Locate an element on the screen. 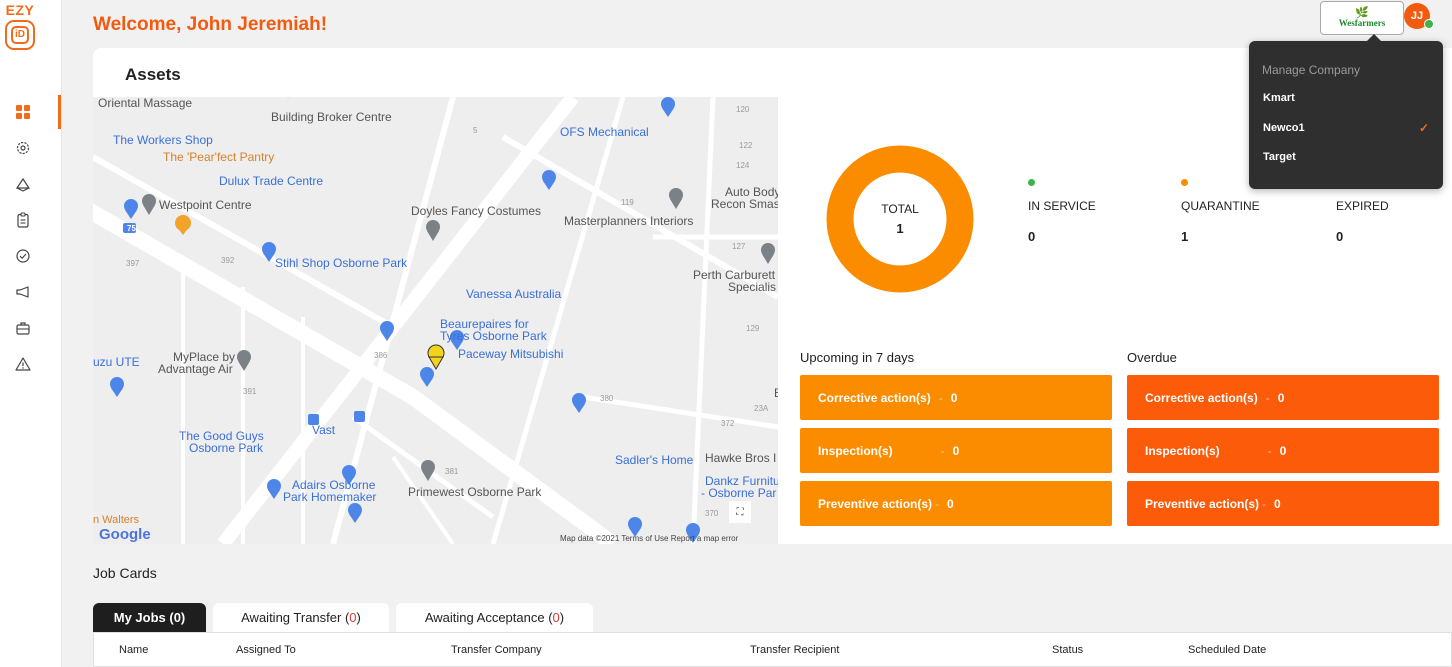  map-label: Doyles Fancy Costumes is located at coordinates (476, 211).